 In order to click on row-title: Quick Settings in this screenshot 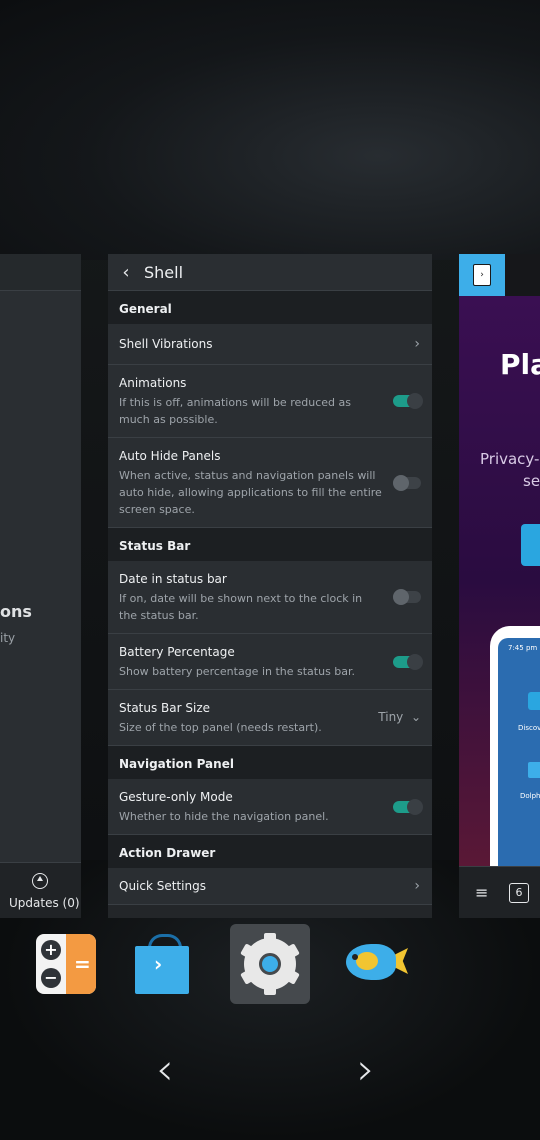, I will do `click(162, 886)`.